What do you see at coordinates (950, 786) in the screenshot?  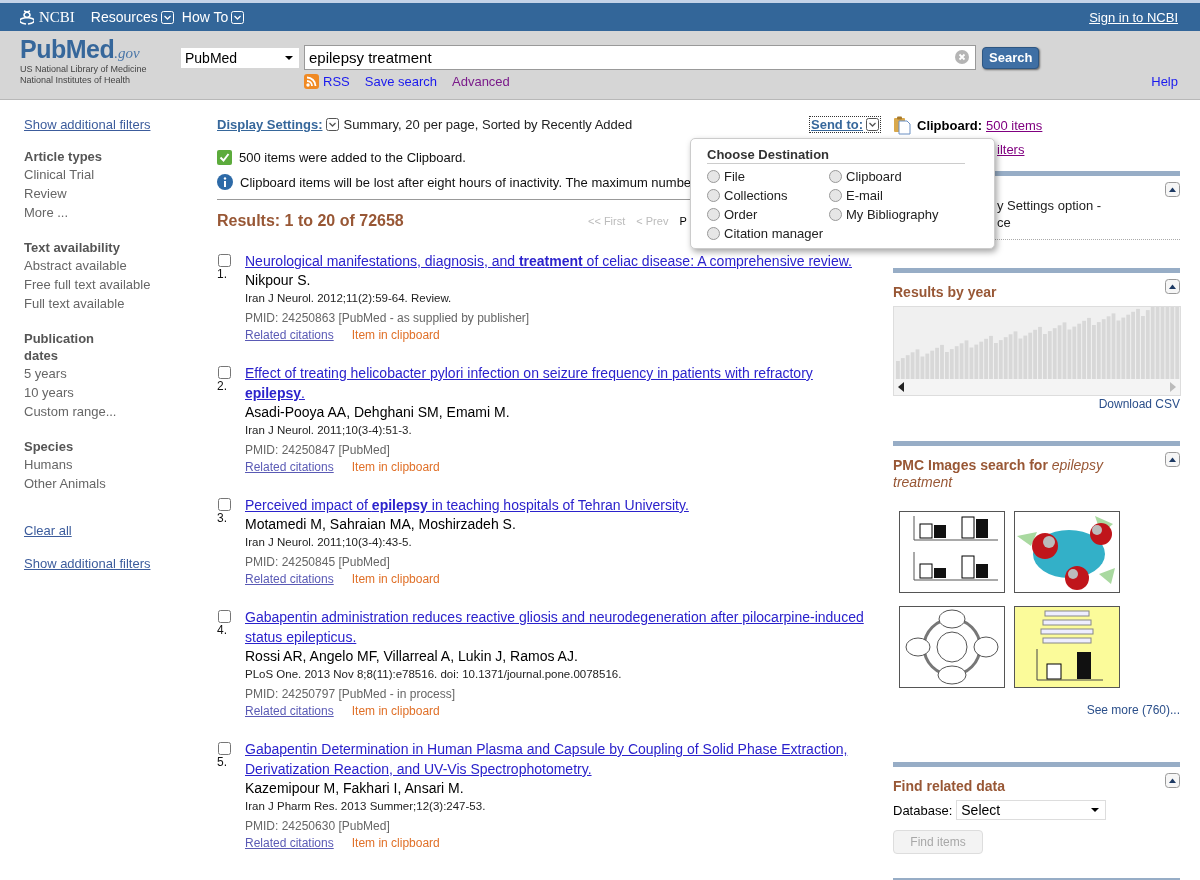 I see `section-title: Find related data` at bounding box center [950, 786].